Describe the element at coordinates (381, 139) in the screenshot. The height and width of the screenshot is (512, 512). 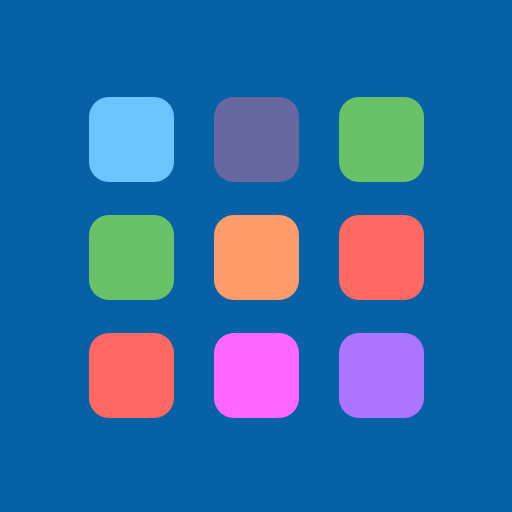
I see `tile-r1-c3` at that location.